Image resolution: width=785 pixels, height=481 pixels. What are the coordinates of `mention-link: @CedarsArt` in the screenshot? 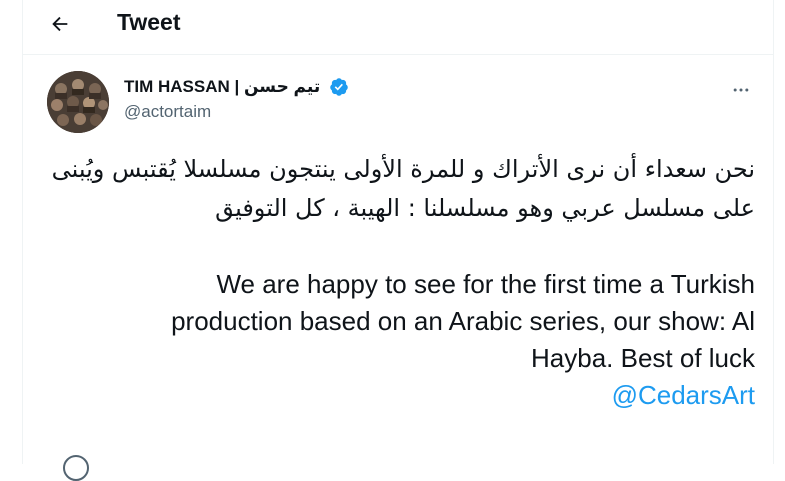 It's located at (429, 395).